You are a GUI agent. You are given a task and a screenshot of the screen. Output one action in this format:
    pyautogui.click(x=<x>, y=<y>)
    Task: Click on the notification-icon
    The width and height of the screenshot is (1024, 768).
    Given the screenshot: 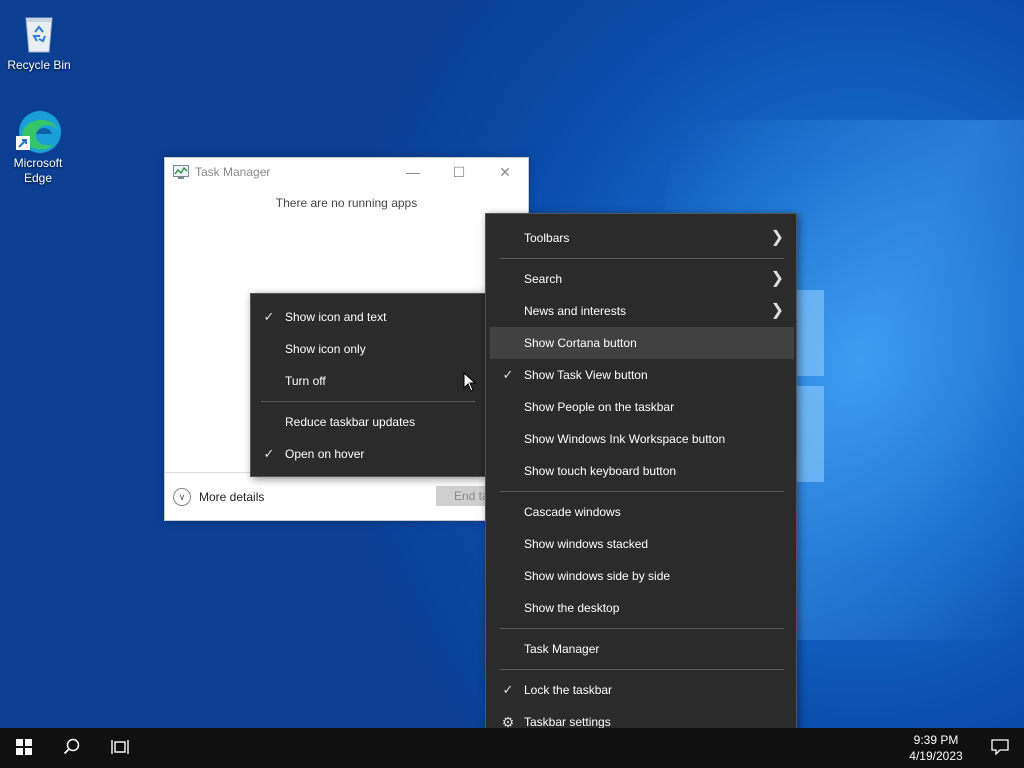 What is the action you would take?
    pyautogui.click(x=1000, y=748)
    